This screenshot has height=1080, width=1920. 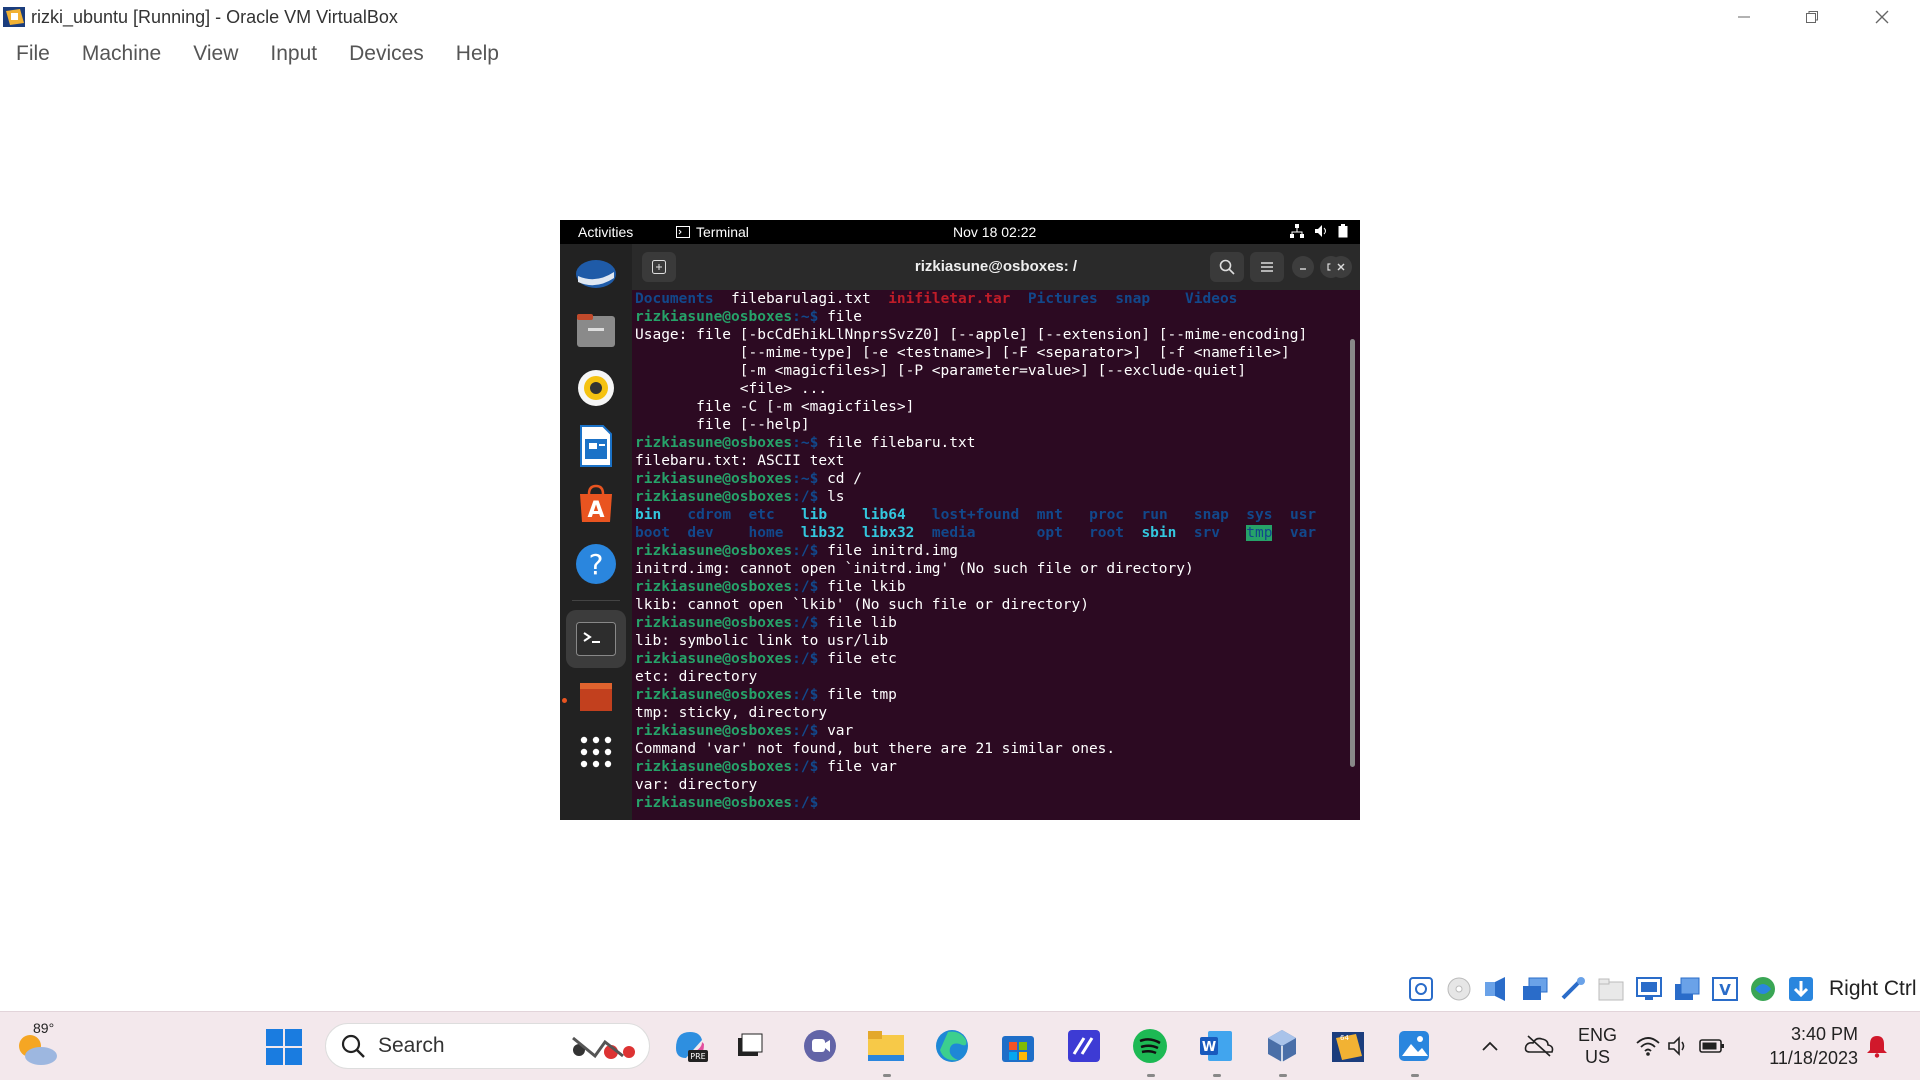 What do you see at coordinates (596, 752) in the screenshot?
I see `show-apps-icon` at bounding box center [596, 752].